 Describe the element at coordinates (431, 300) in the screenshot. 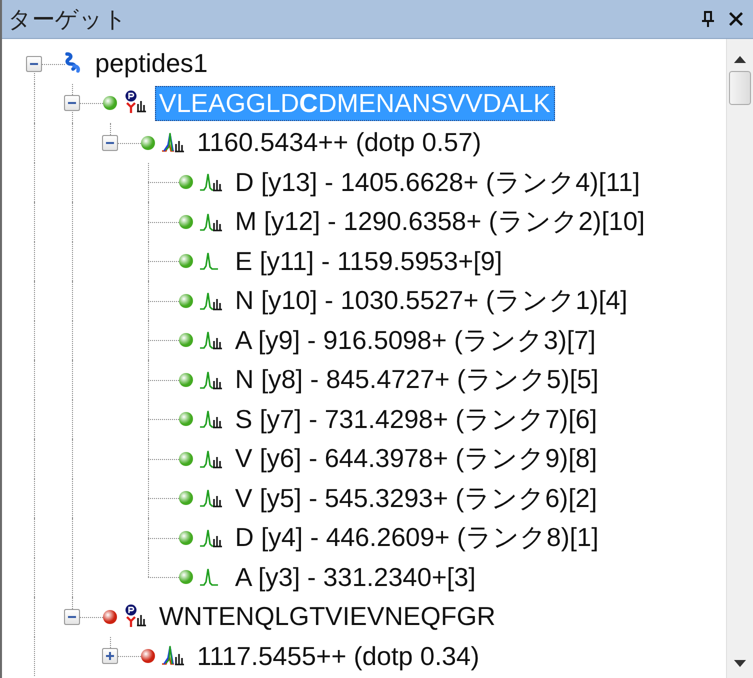

I see `tree-item: N [y10] - 1030.5527+ (ランク1)[4]` at that location.